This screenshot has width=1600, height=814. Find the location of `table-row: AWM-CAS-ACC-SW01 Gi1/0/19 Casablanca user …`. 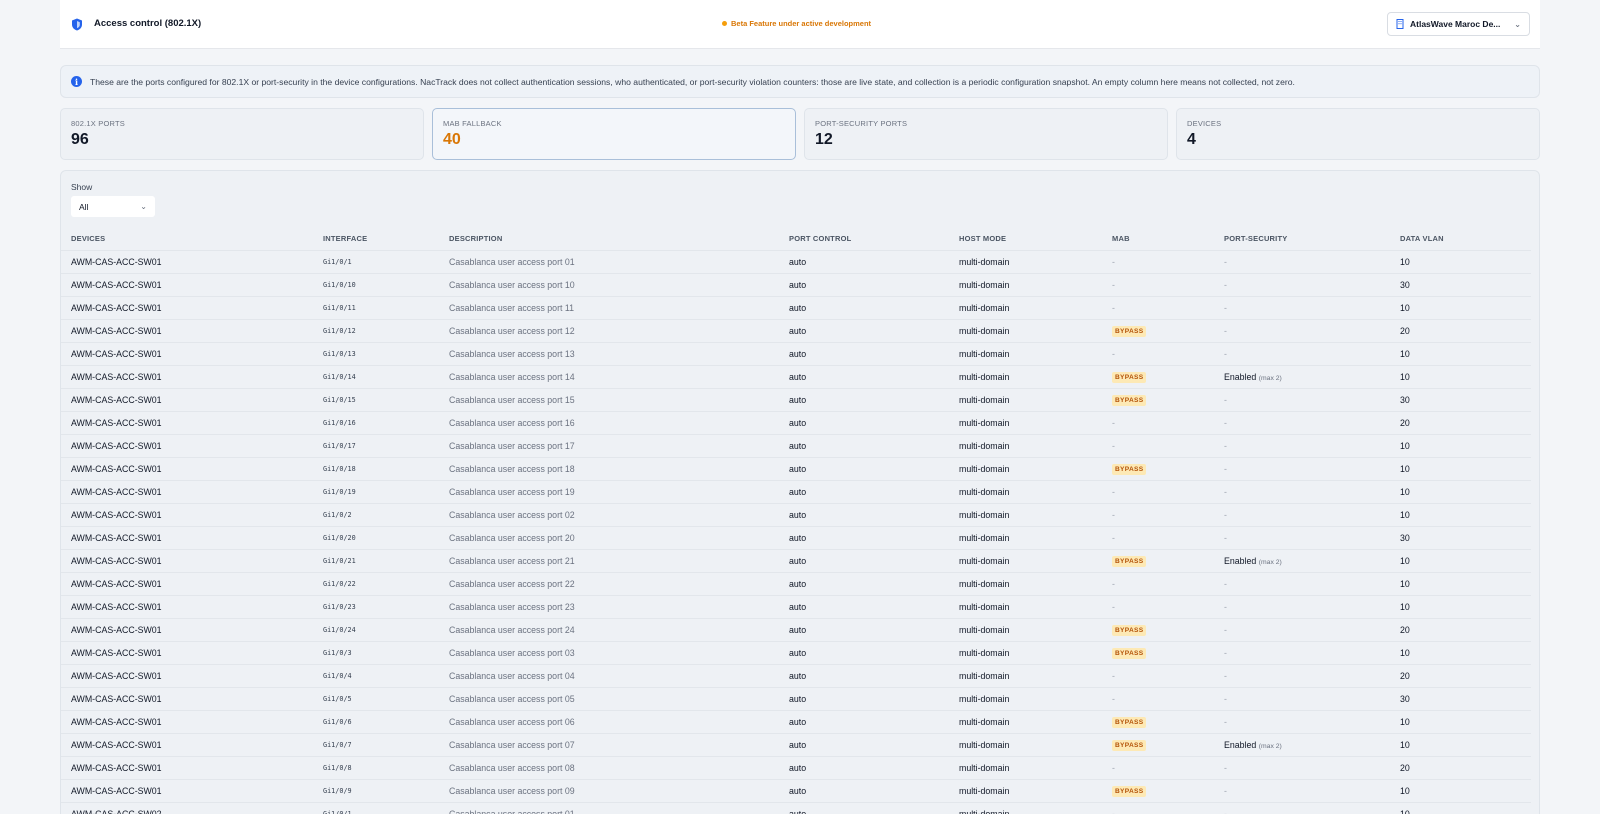

table-row: AWM-CAS-ACC-SW01 Gi1/0/19 Casablanca user … is located at coordinates (796, 491).